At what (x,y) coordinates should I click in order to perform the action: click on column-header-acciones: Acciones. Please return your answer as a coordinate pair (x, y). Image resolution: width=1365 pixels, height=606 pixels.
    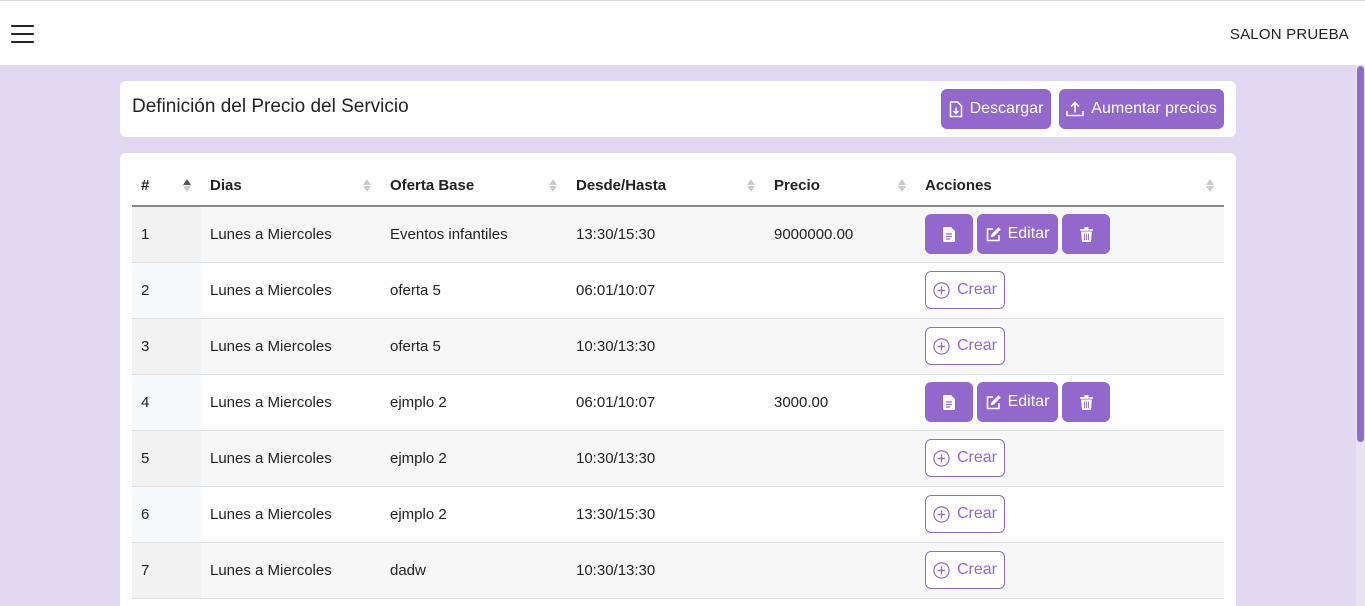
    Looking at the image, I should click on (1070, 186).